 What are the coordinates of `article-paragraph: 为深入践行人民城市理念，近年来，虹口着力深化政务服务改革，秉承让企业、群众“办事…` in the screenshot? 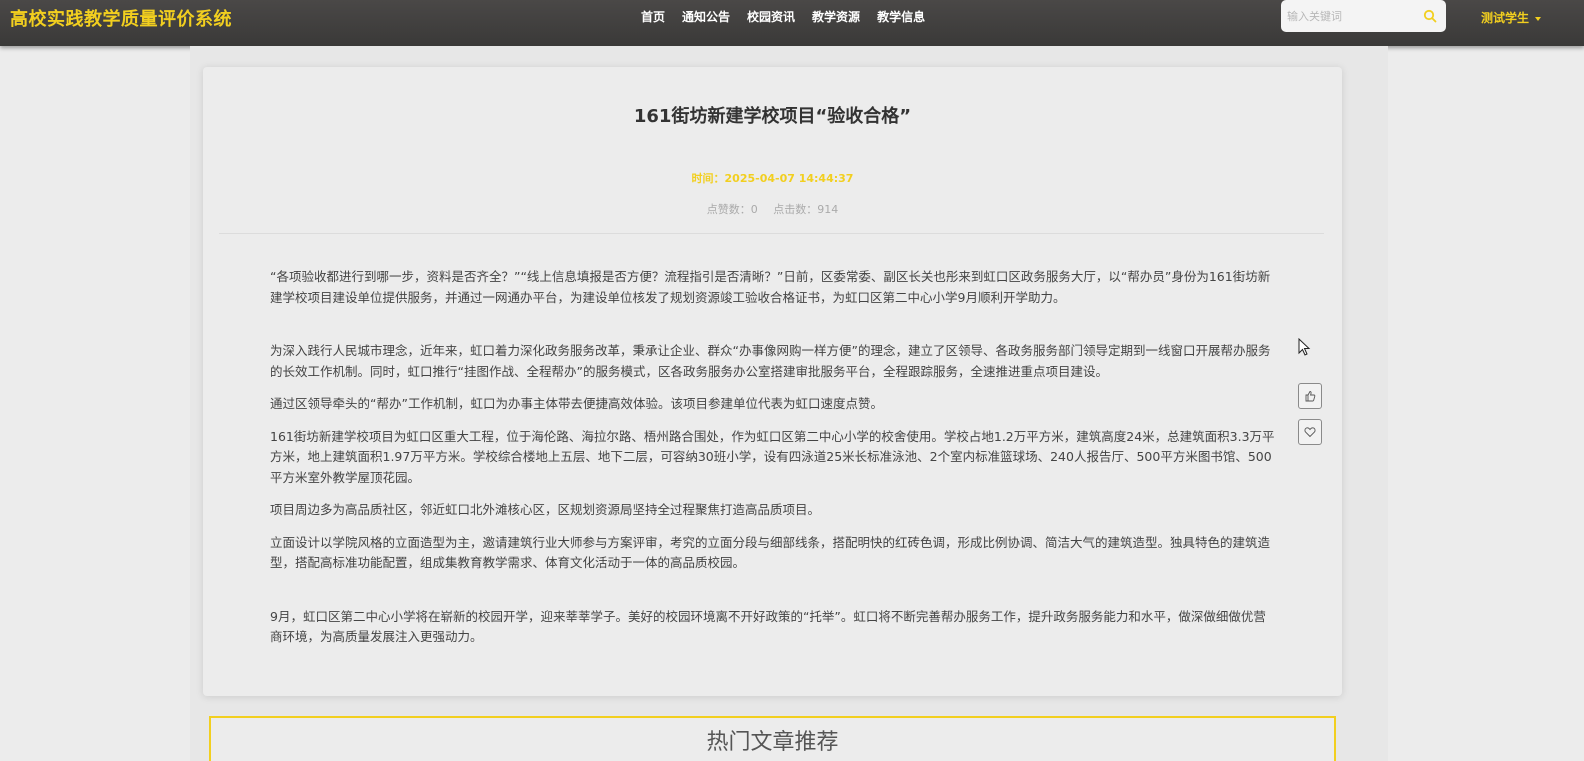 It's located at (770, 361).